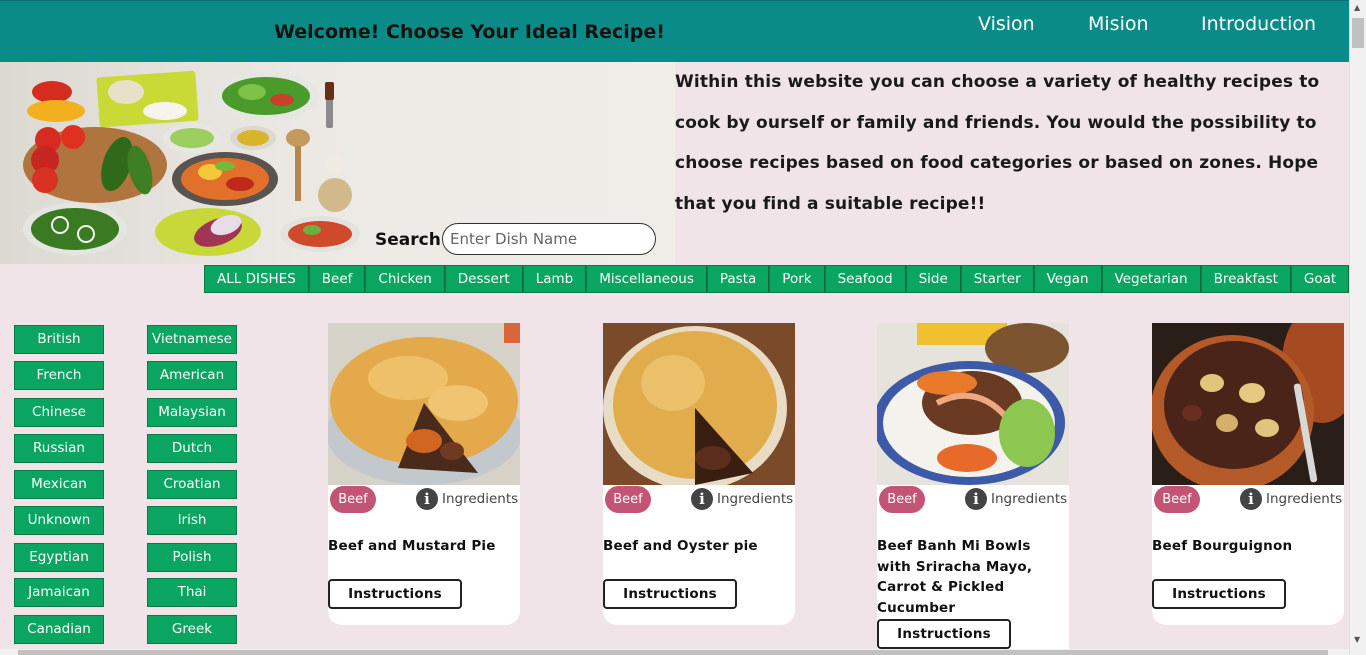  Describe the element at coordinates (1248, 404) in the screenshot. I see `recipe-photo-beef-bourguignon` at that location.